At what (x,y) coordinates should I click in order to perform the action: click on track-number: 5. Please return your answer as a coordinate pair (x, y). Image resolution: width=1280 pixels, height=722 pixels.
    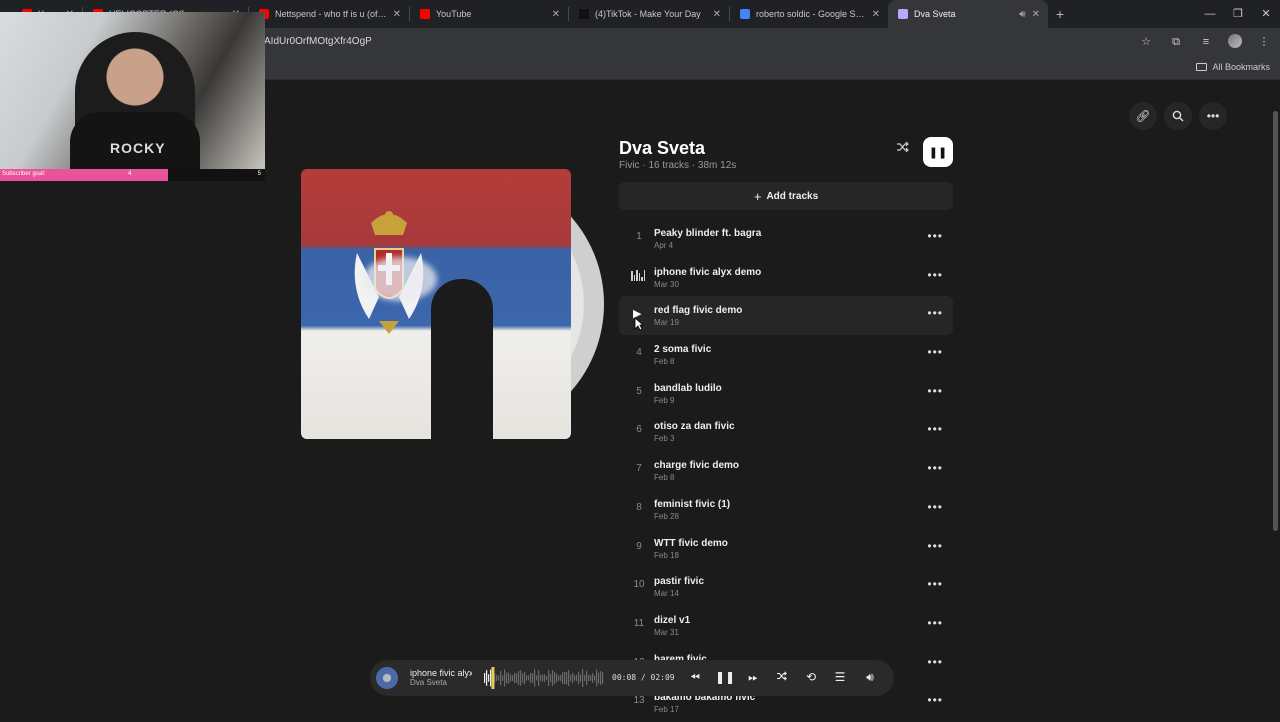
    Looking at the image, I should click on (639, 391).